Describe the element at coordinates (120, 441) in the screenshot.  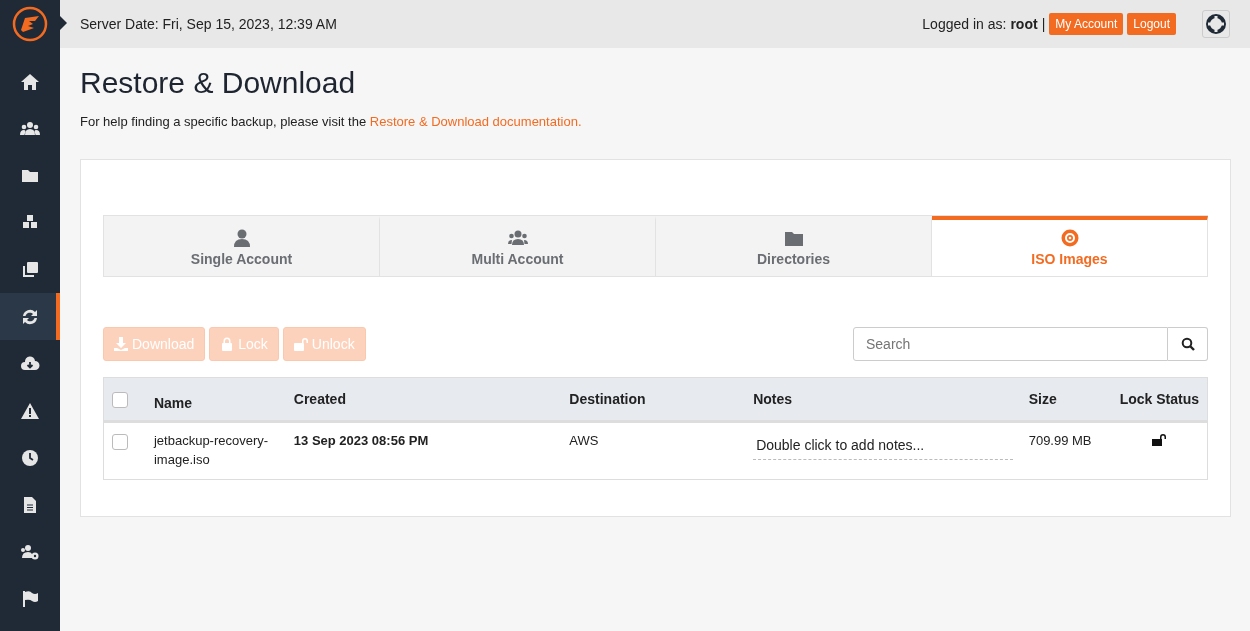
I see `row-checkbox` at that location.